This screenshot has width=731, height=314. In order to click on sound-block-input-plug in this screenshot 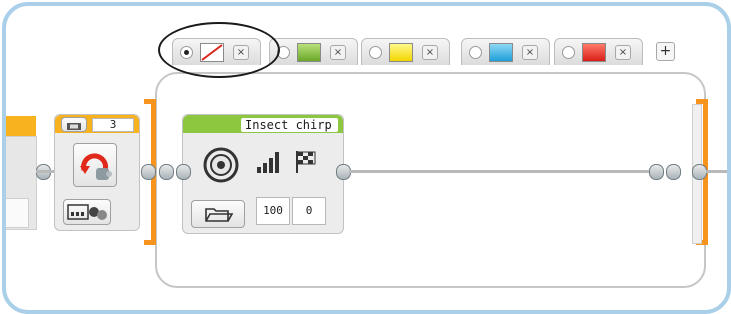, I will do `click(183, 172)`.